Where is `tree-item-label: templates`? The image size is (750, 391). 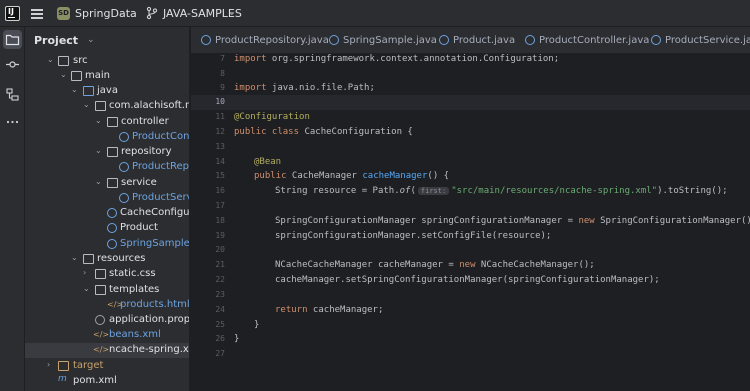
tree-item-label: templates is located at coordinates (134, 289).